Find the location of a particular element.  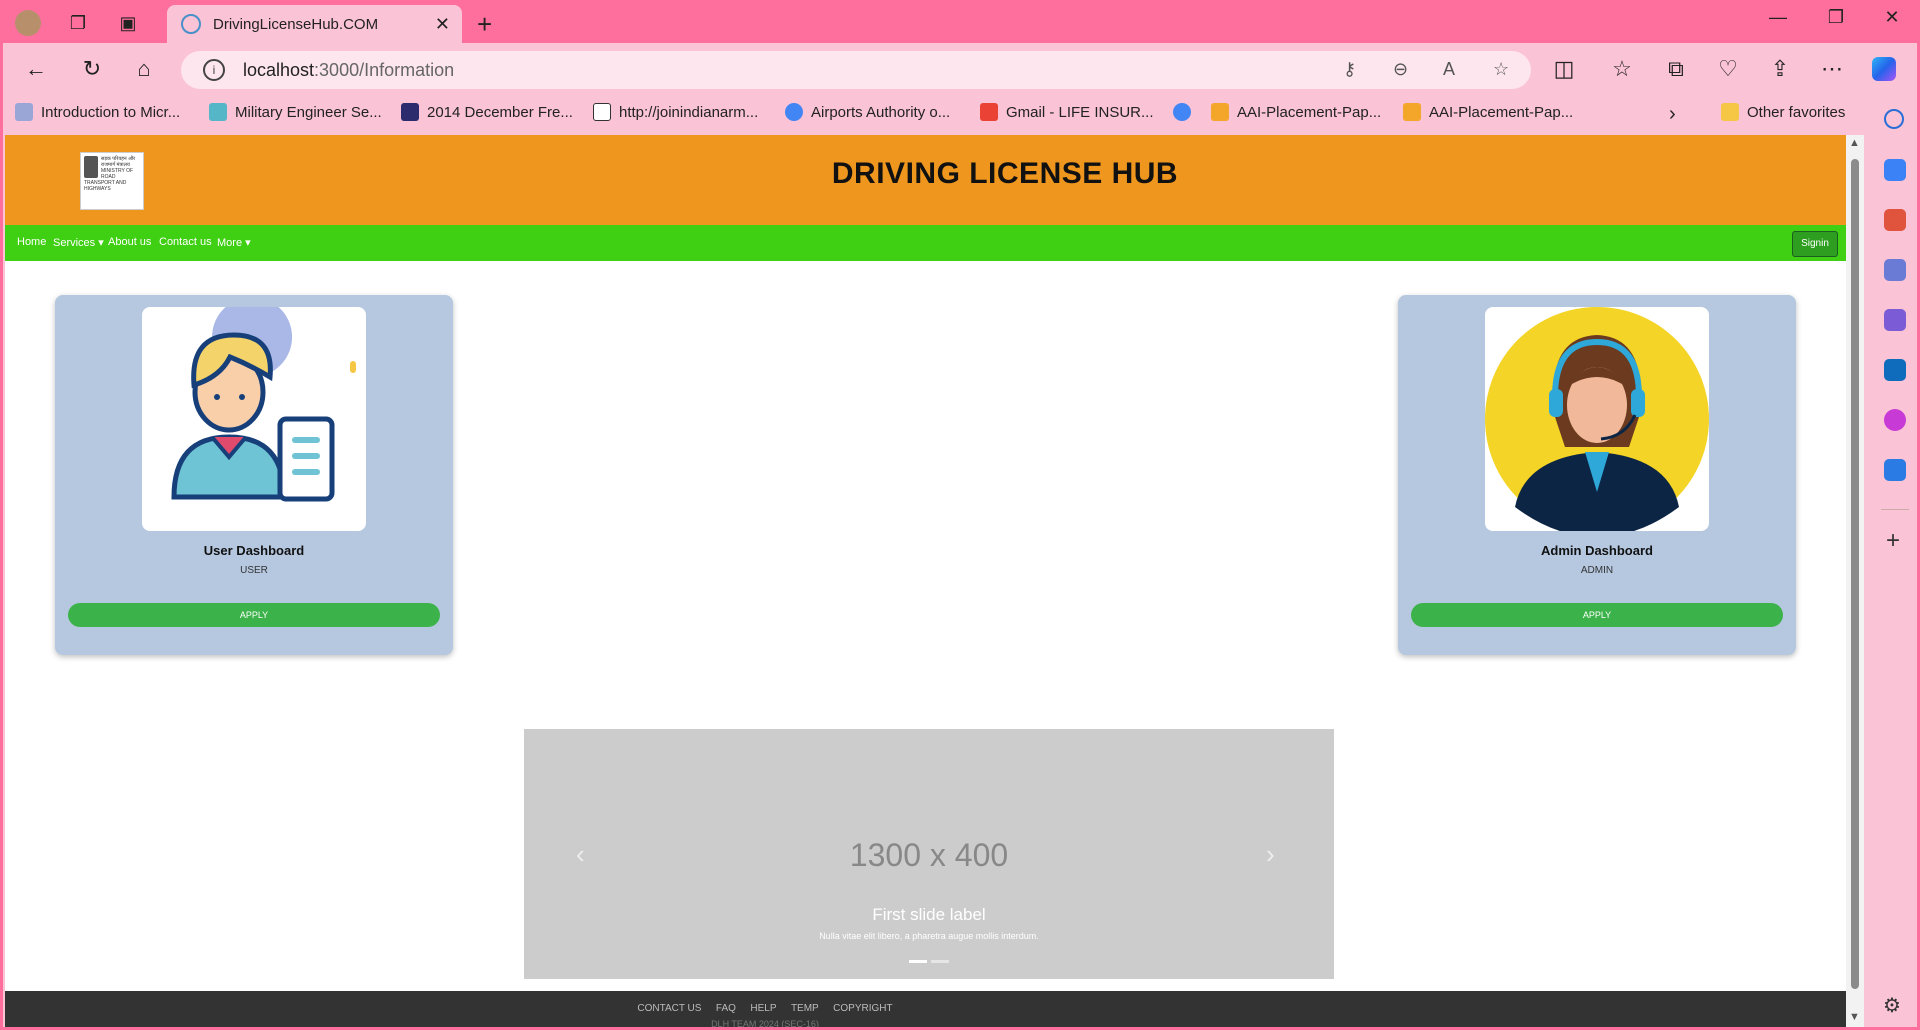

carousel-prev-icon: ‹ is located at coordinates (580, 854).